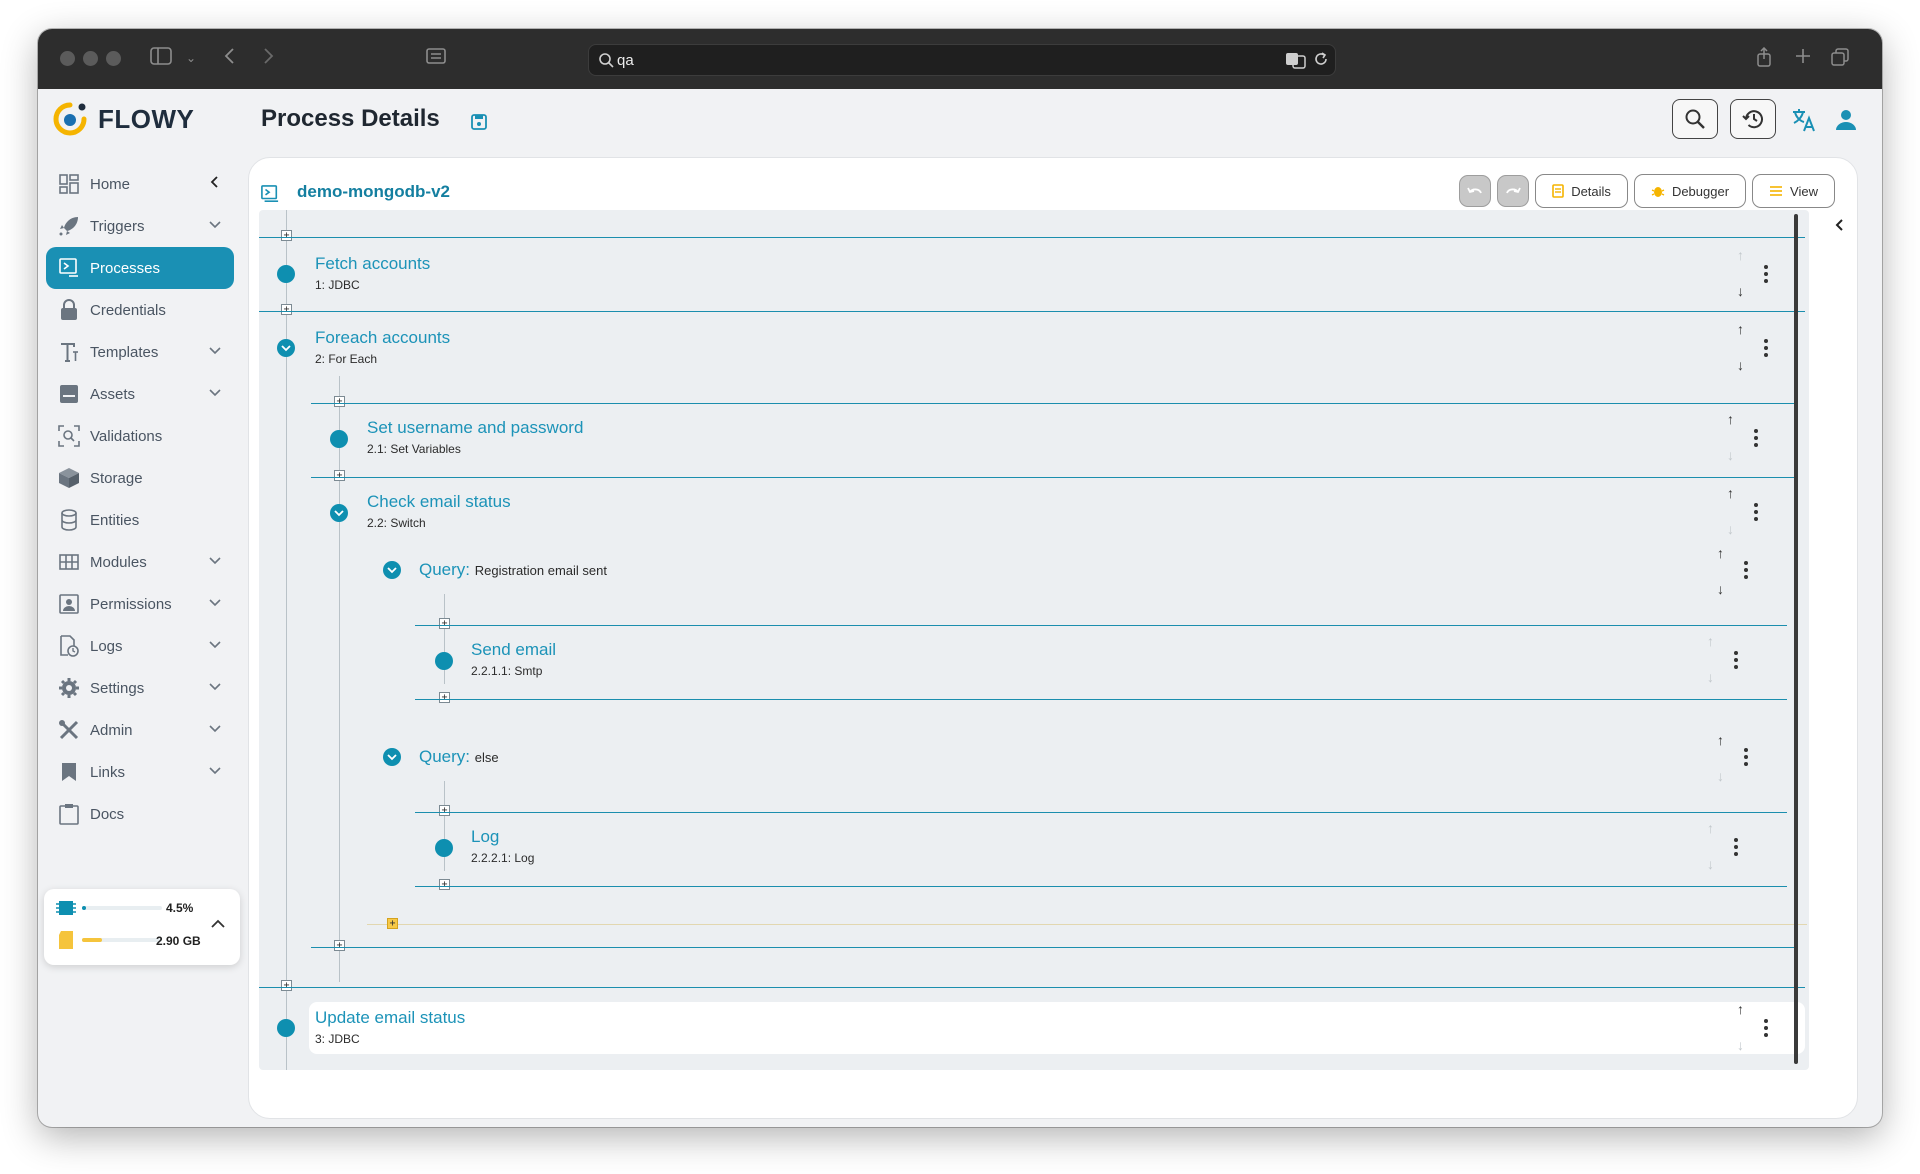  Describe the element at coordinates (140, 604) in the screenshot. I see `sidebar-item-permissions: Permissions` at that location.